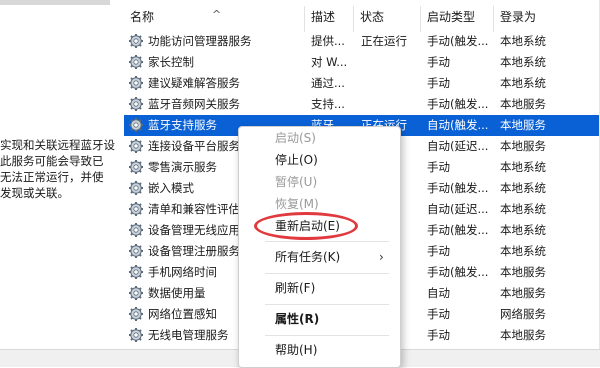 The height and width of the screenshot is (368, 600). Describe the element at coordinates (52, 177) in the screenshot. I see `description-line: 无法正常运行，并使` at that location.